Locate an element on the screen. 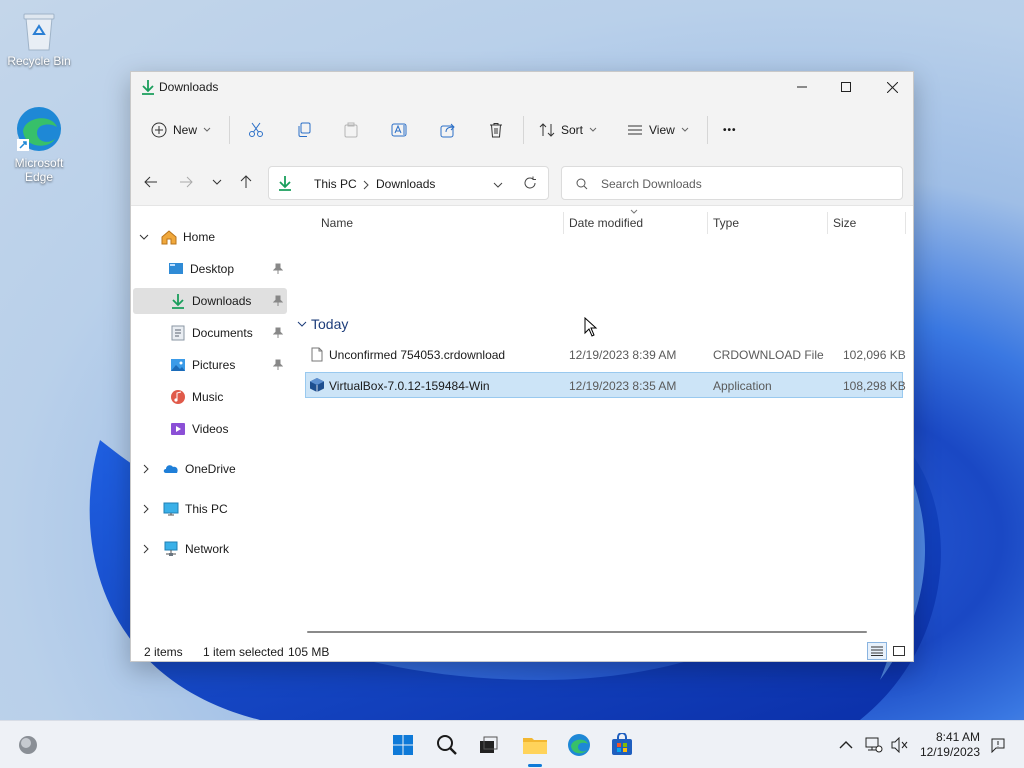  toolbar-separator is located at coordinates (707, 130).